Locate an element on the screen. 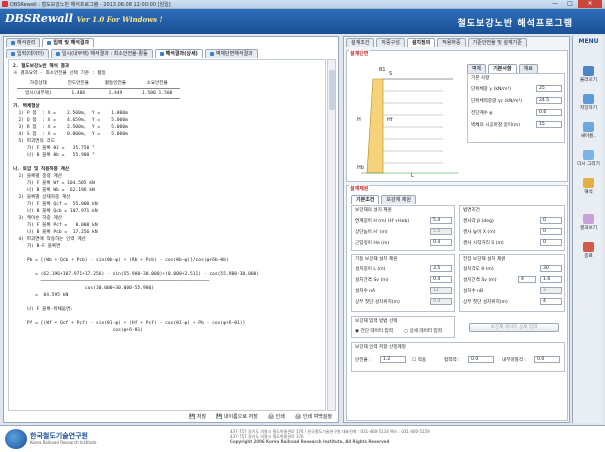 Image resolution: width=605 pixels, height=452 pixels. tab-design-cond: 설계조건 is located at coordinates (360, 42).